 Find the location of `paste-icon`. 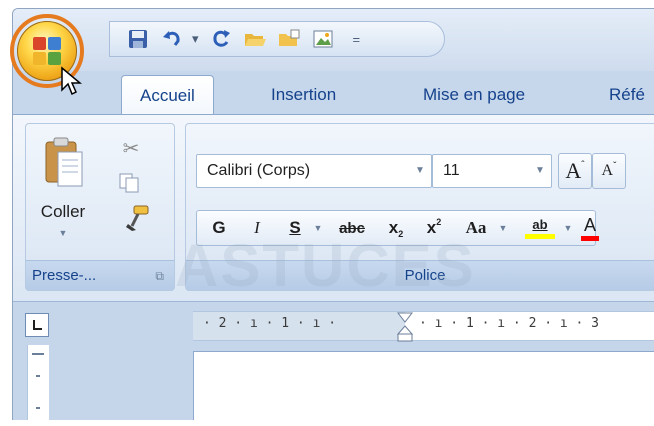

paste-icon is located at coordinates (64, 162).